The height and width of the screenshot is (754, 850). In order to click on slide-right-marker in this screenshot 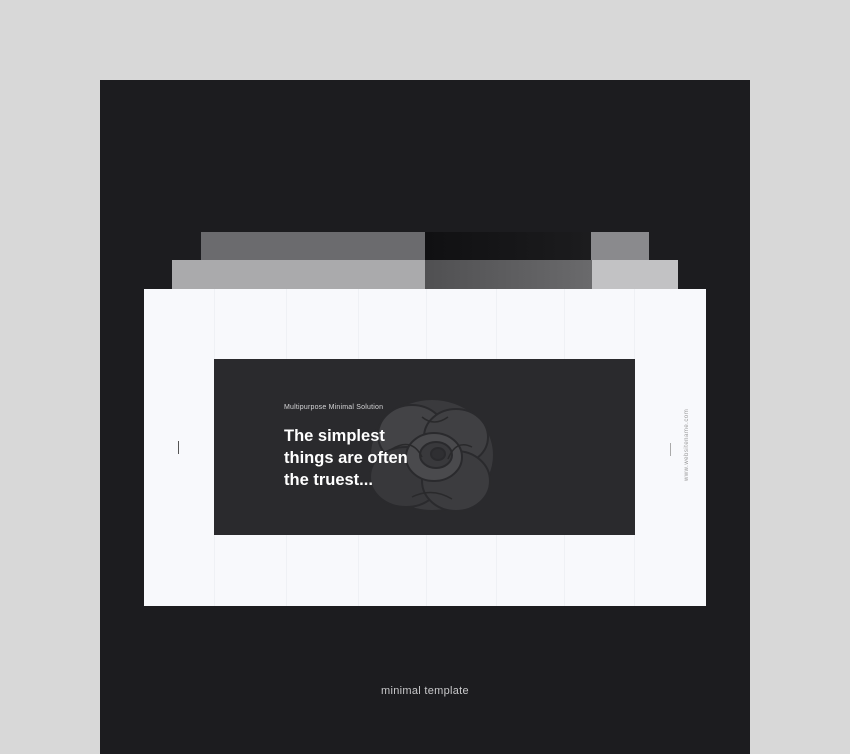, I will do `click(670, 449)`.